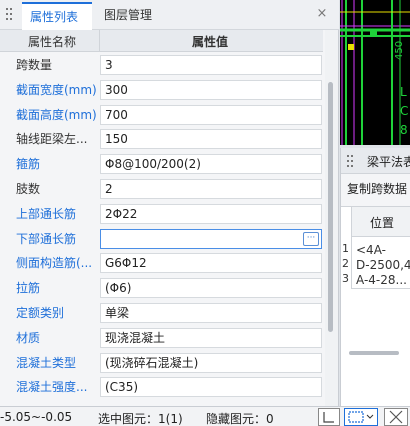  I want to click on cell-line: D-2500,4, so click(383, 265).